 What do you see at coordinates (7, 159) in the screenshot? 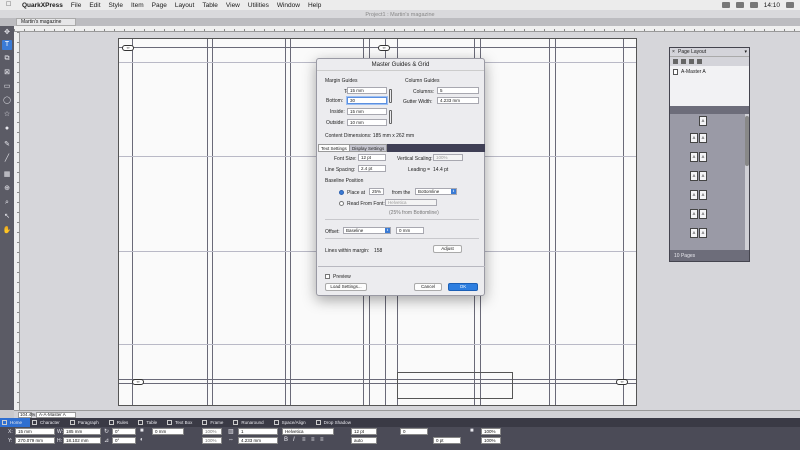
I see `line-tool-icon: ╱` at bounding box center [7, 159].